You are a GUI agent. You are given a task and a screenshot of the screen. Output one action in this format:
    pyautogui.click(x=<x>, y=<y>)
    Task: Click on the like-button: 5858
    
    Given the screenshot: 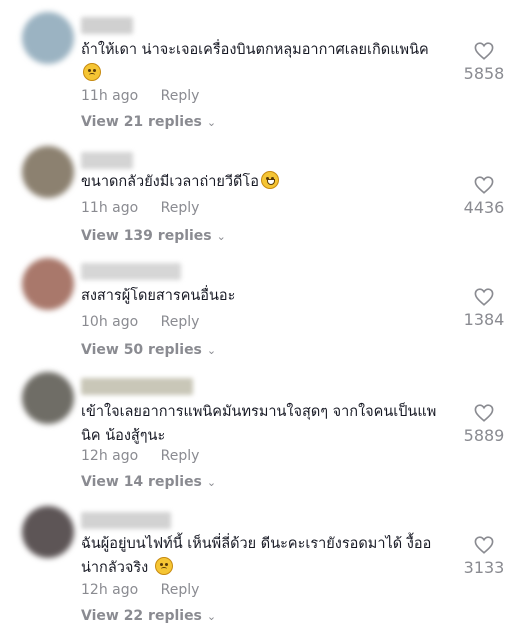 What is the action you would take?
    pyautogui.click(x=484, y=62)
    